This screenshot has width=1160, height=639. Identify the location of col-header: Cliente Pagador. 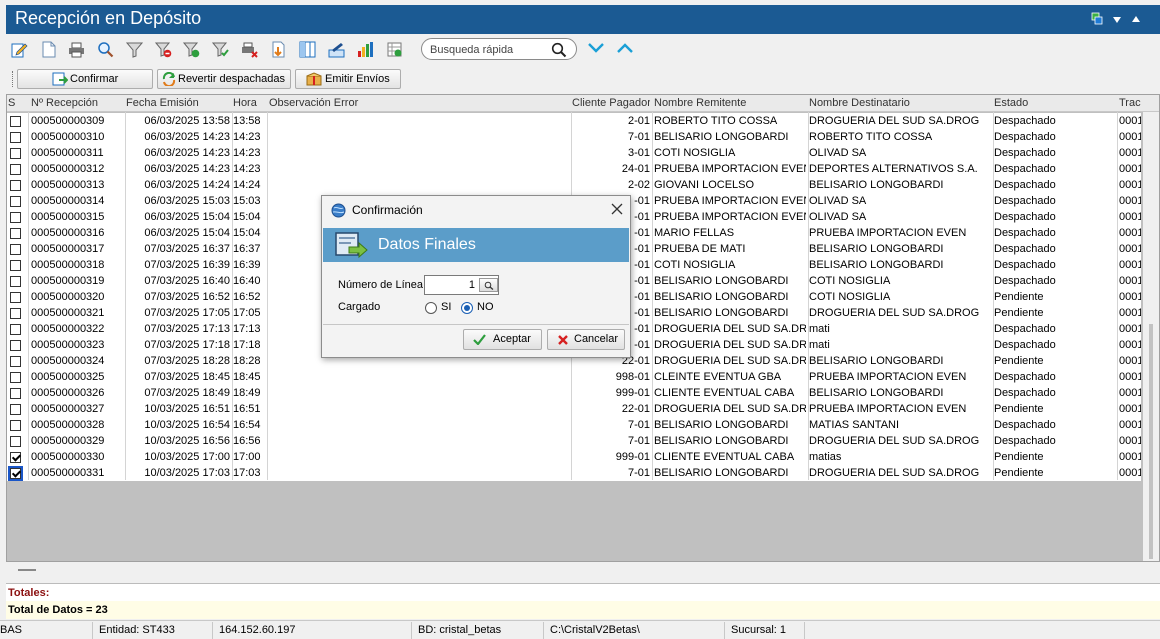
(611, 103).